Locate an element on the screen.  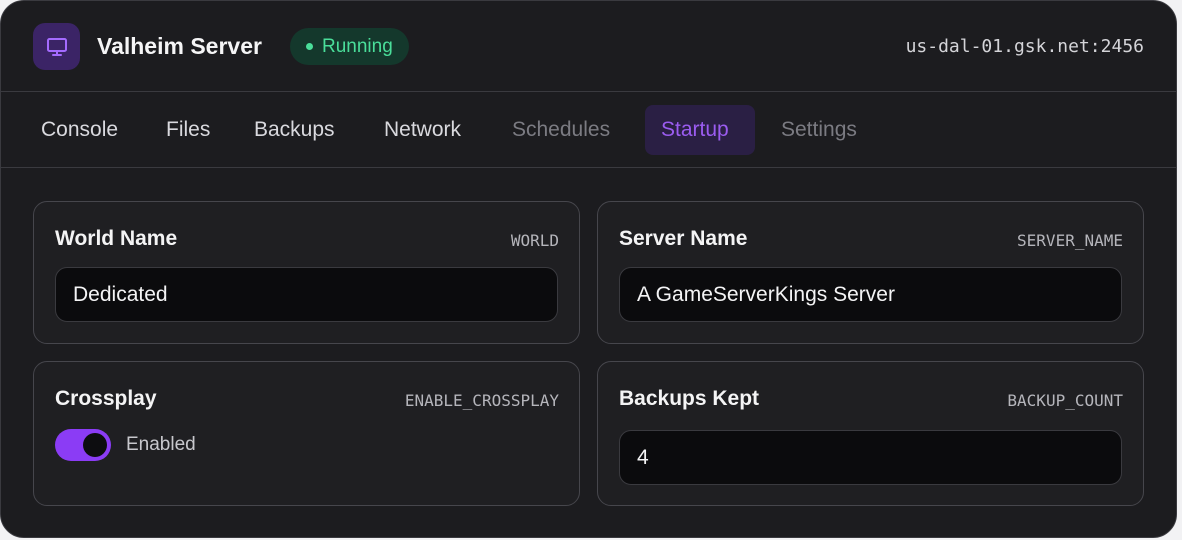
status-label: Running is located at coordinates (357, 46).